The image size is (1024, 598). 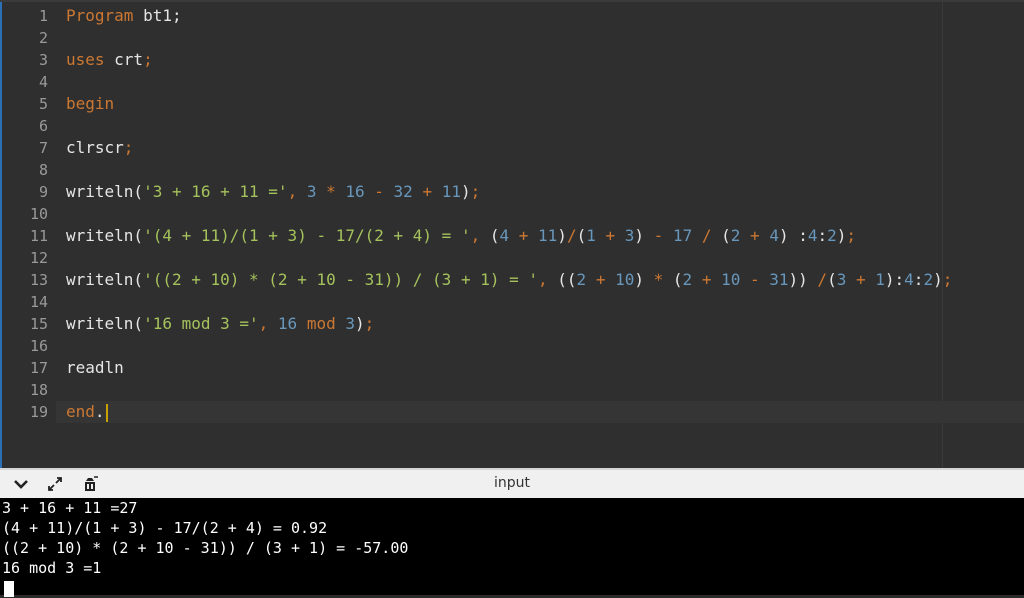 What do you see at coordinates (540, 60) in the screenshot?
I see `code-line: uses crt;` at bounding box center [540, 60].